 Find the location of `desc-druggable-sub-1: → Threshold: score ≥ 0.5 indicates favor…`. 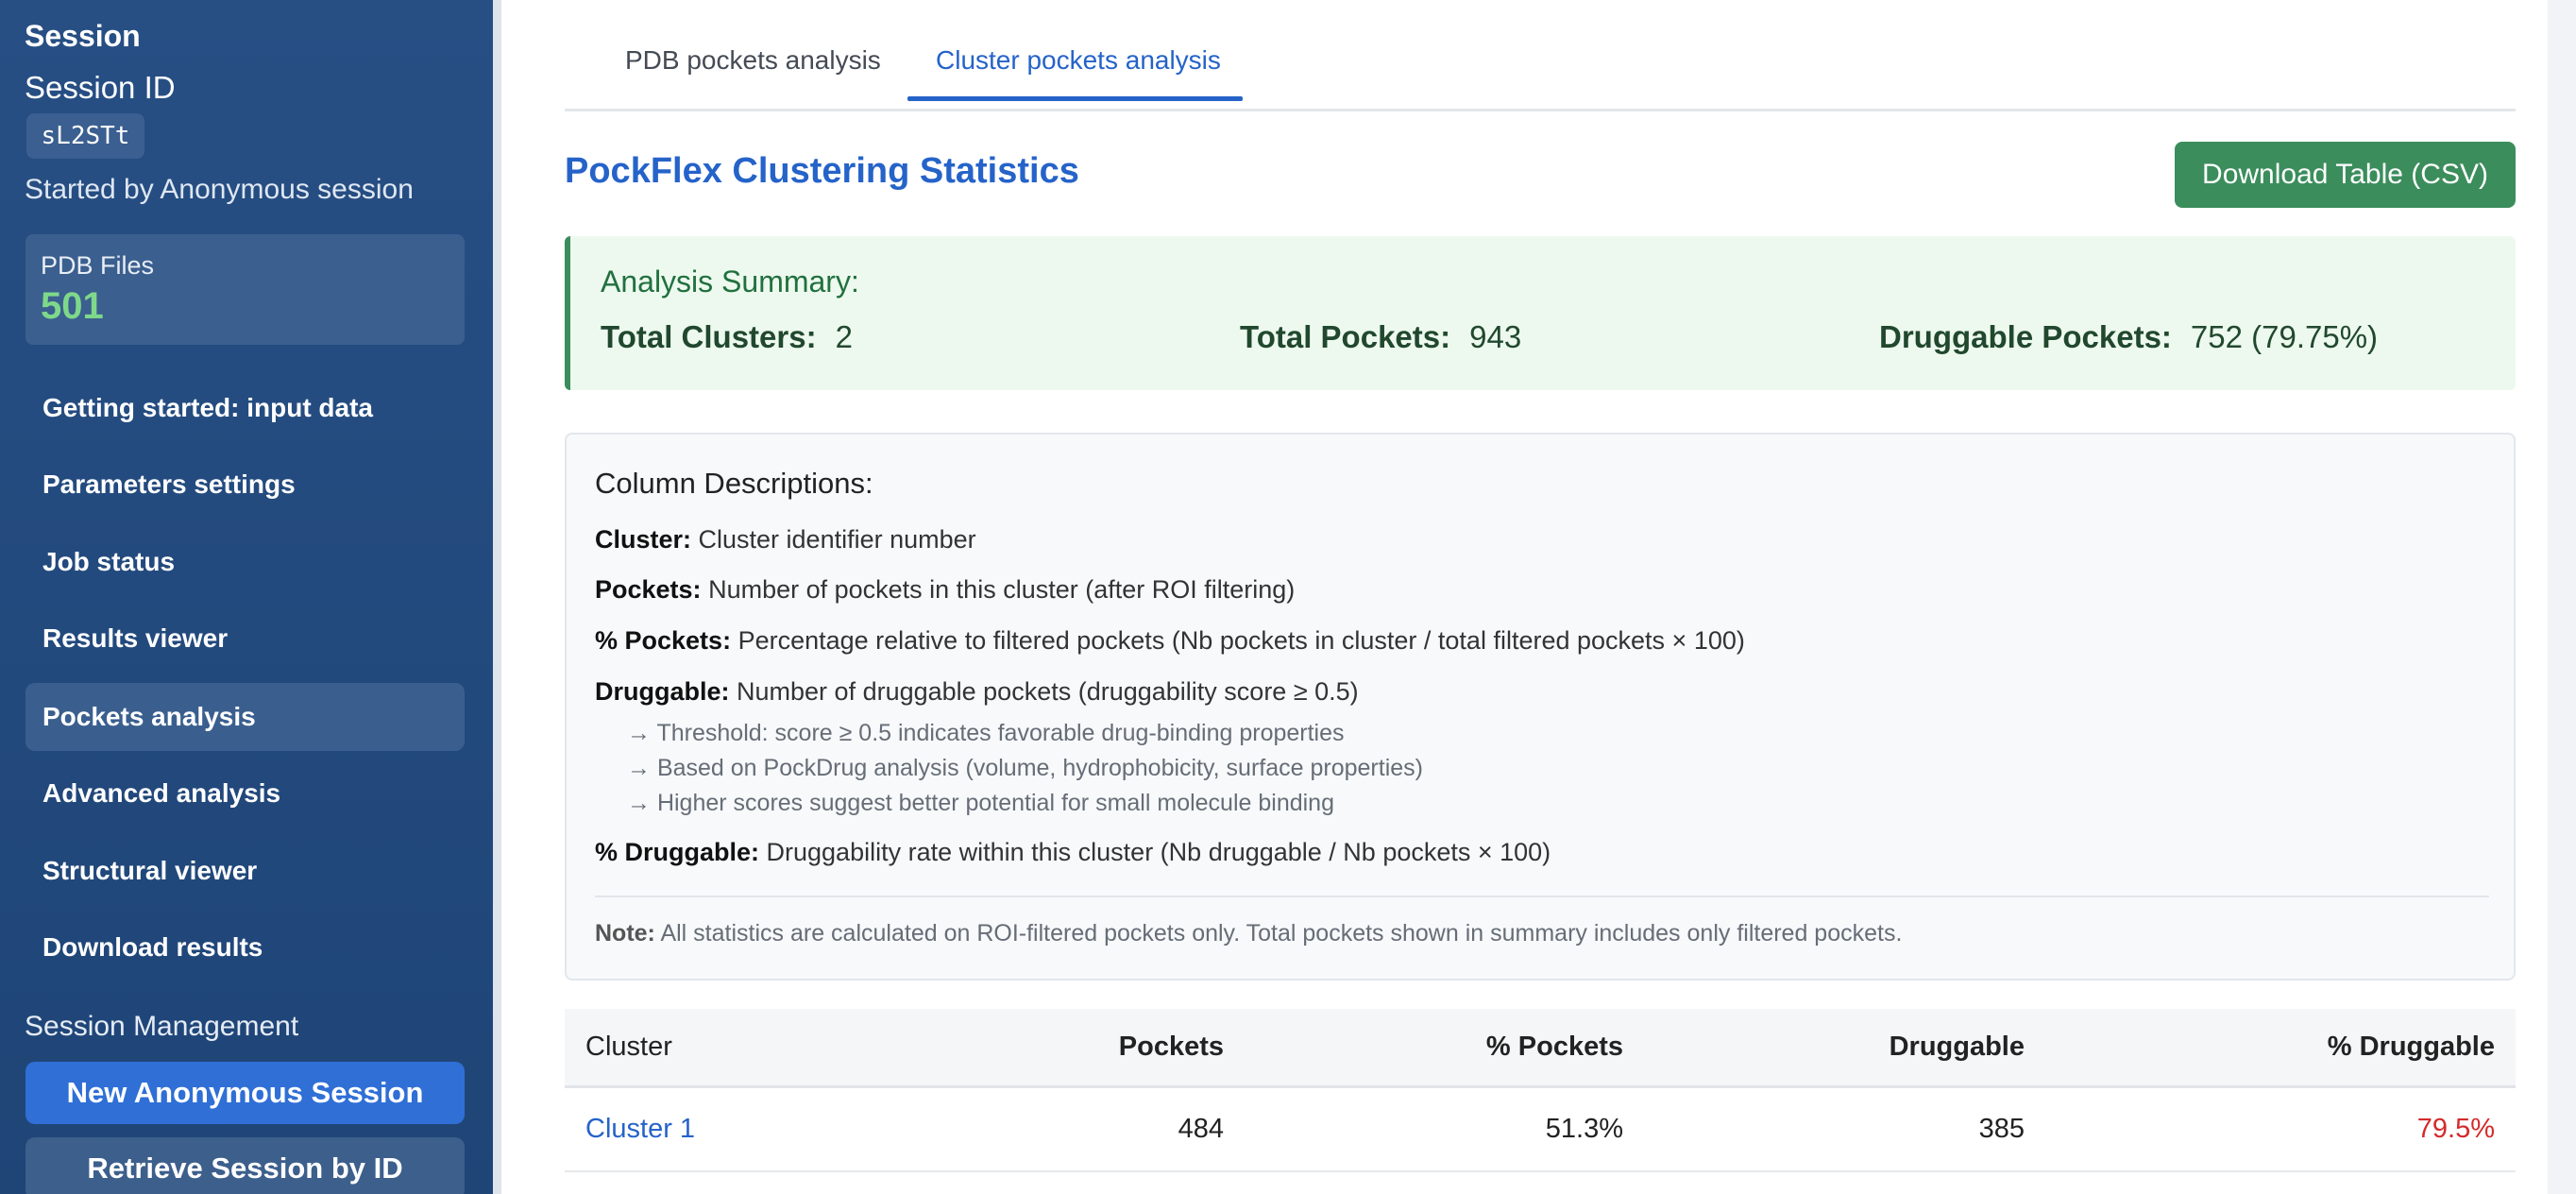

desc-druggable-sub-1: → Threshold: score ≥ 0.5 indicates favor… is located at coordinates (986, 733).